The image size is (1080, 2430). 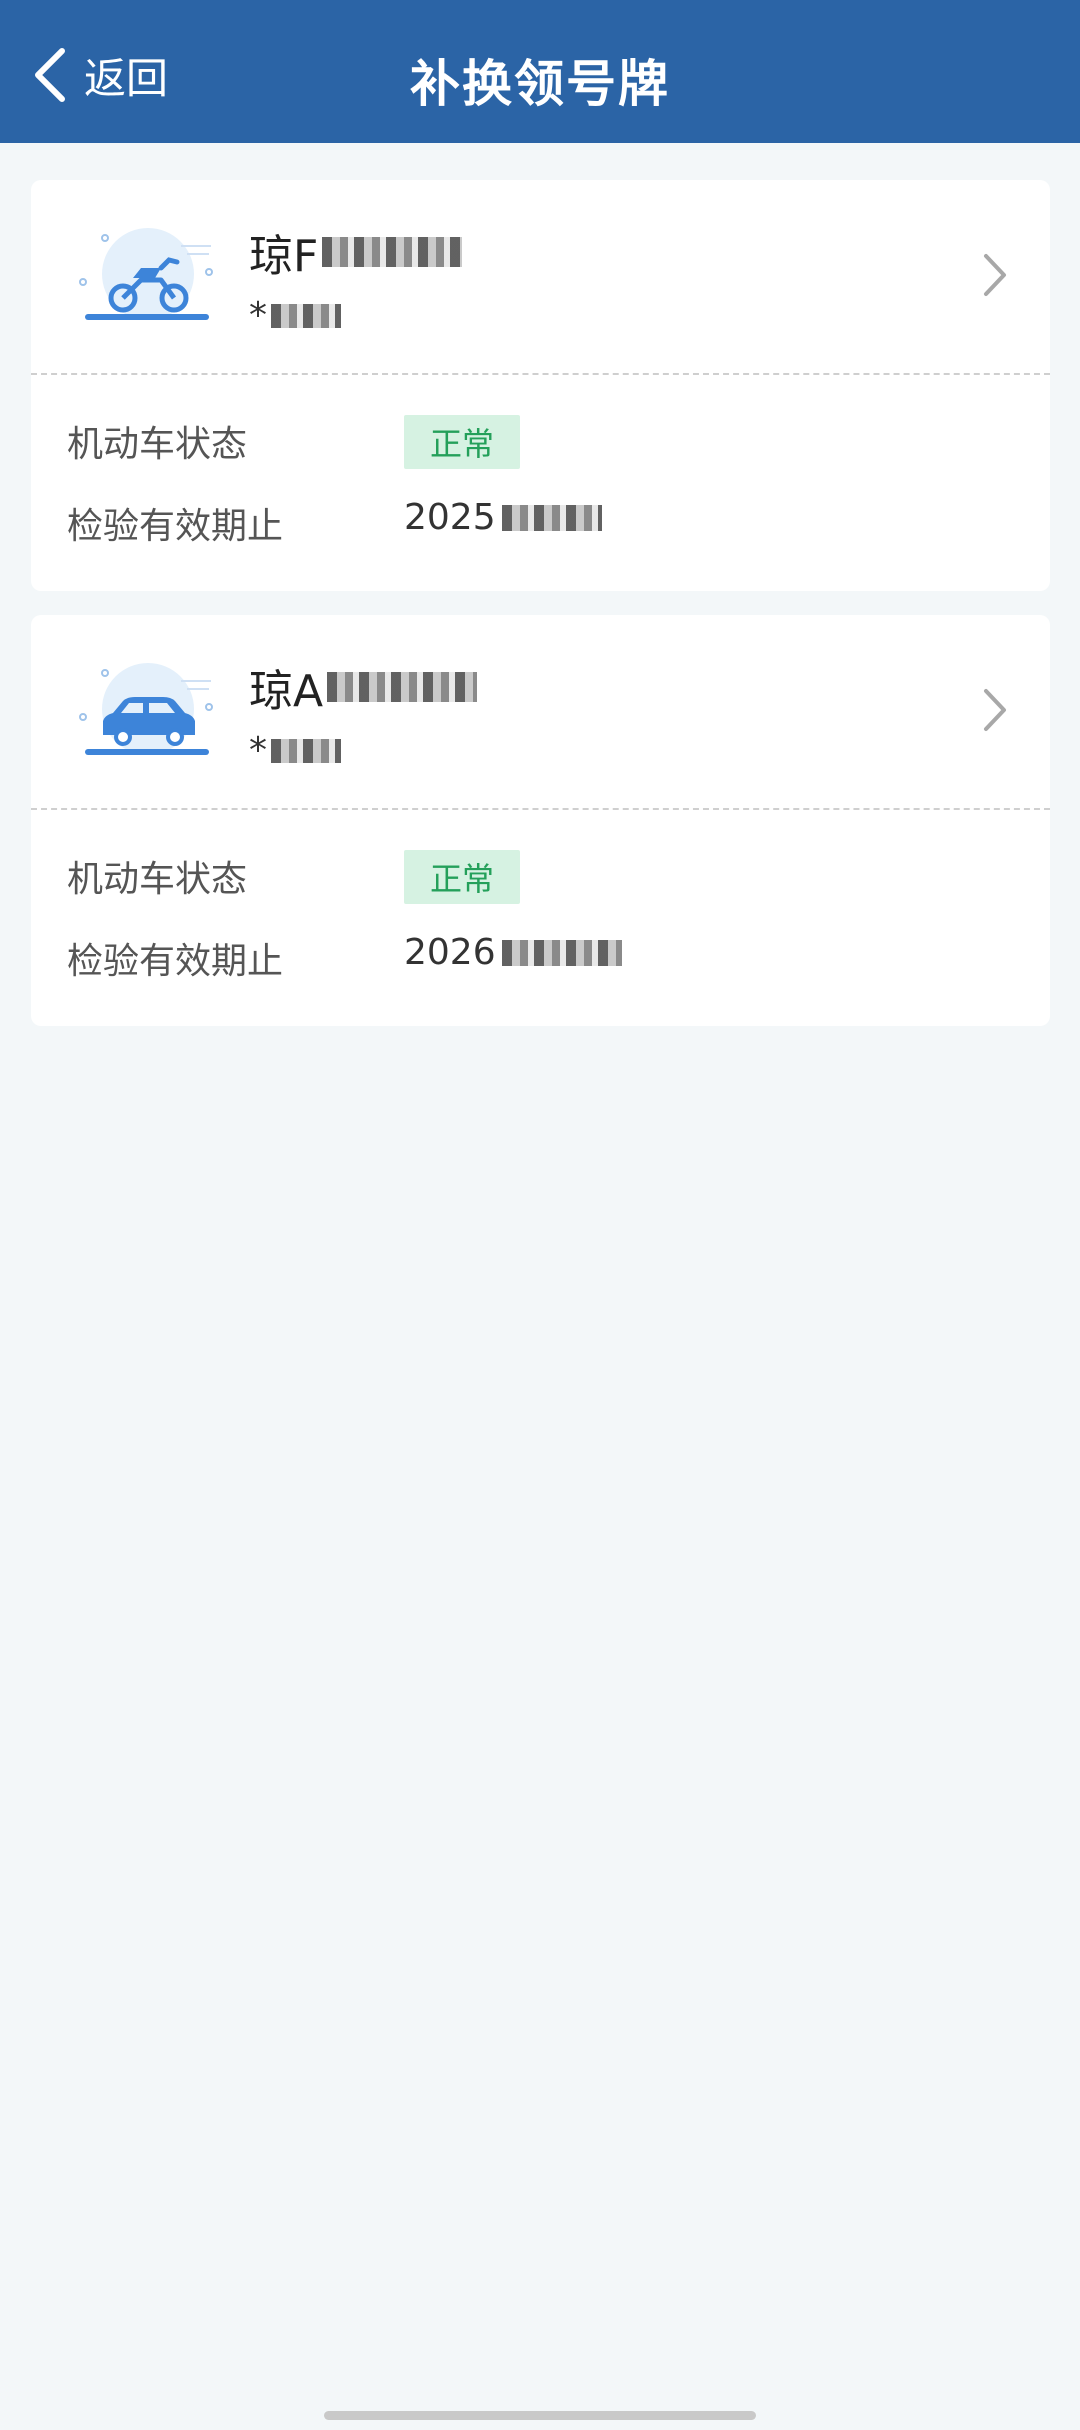 I want to click on expiry-value: 2025, so click(x=503, y=517).